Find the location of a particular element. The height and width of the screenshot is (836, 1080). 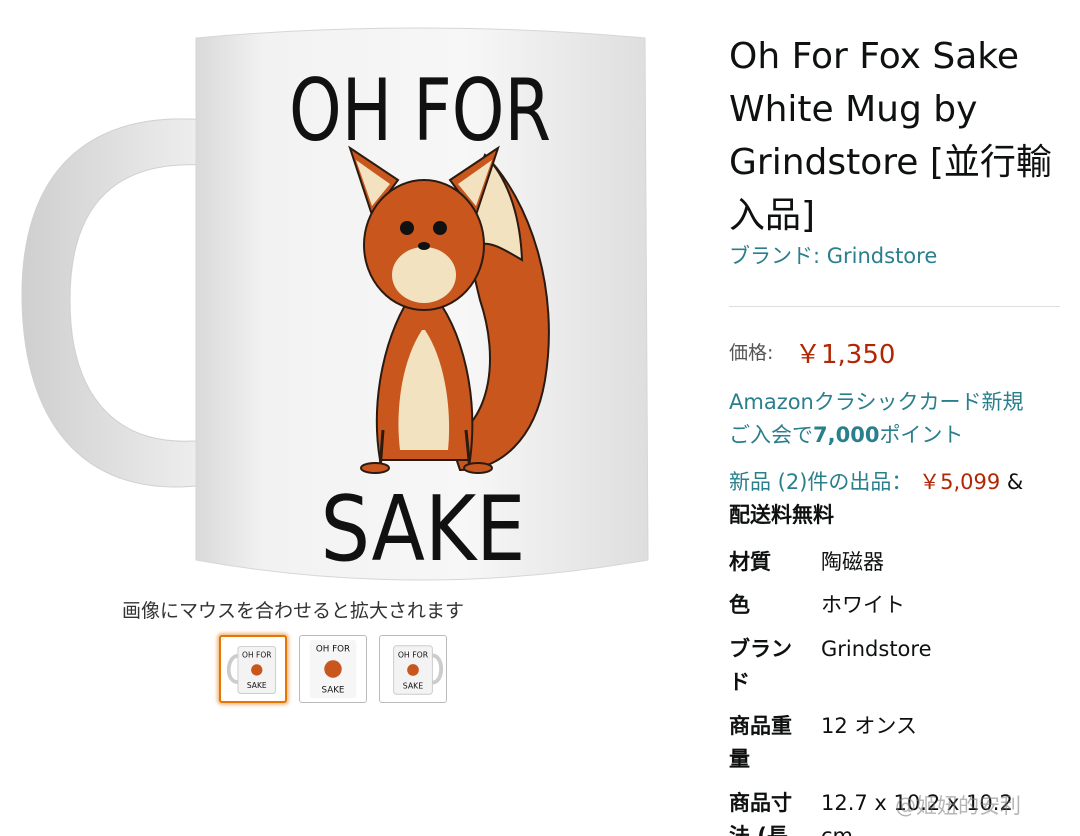

image-zoom-hint: 画像にマウスを合わせると拡大されます is located at coordinates (293, 611).